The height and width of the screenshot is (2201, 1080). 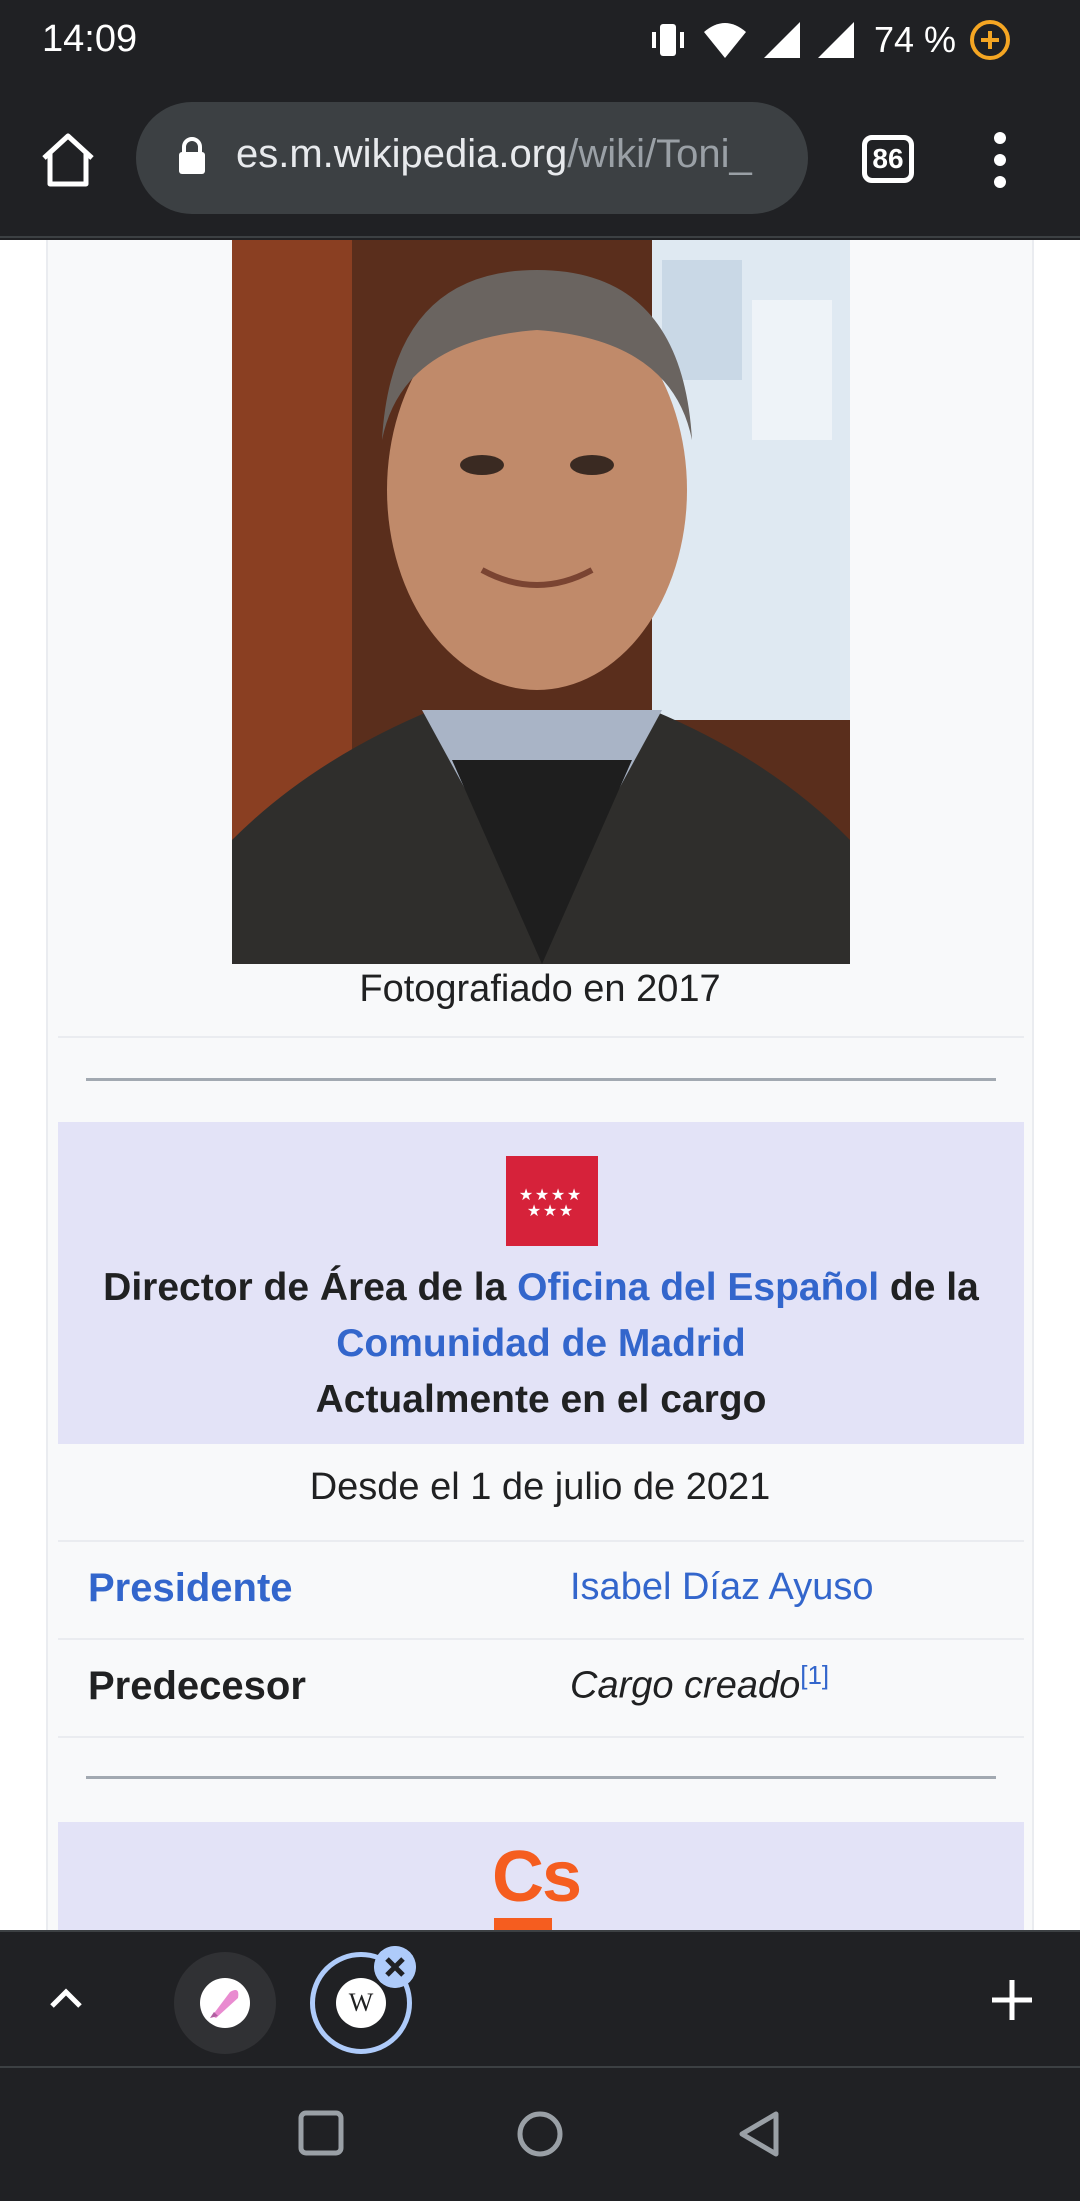 What do you see at coordinates (929, 1287) in the screenshot?
I see `office-title-part2: de la` at bounding box center [929, 1287].